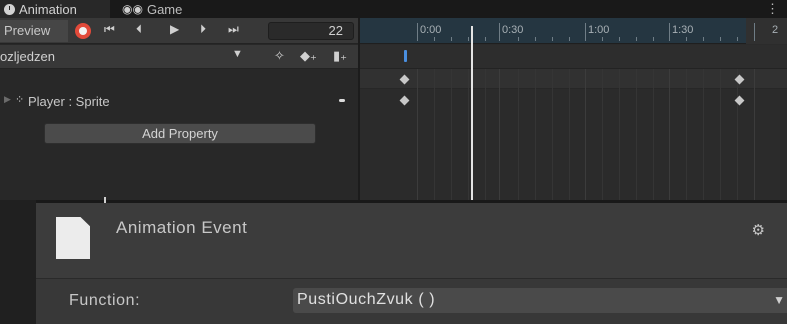 This screenshot has width=787, height=324. What do you see at coordinates (20, 100) in the screenshot?
I see `sprite-icon: ⁘` at bounding box center [20, 100].